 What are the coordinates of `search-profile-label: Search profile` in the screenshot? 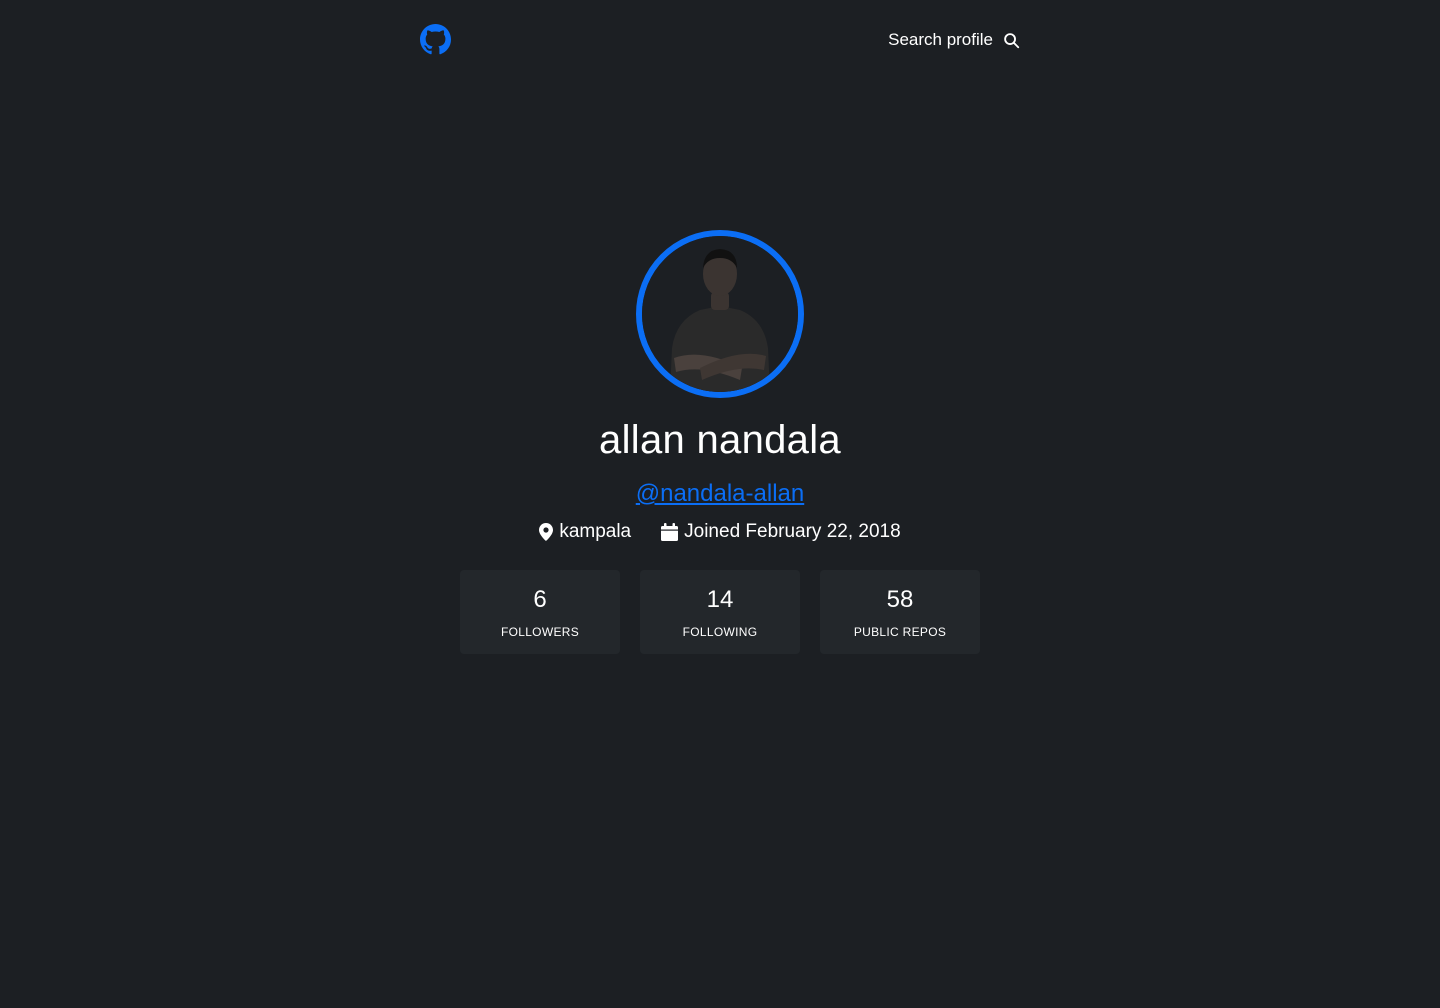 It's located at (940, 39).